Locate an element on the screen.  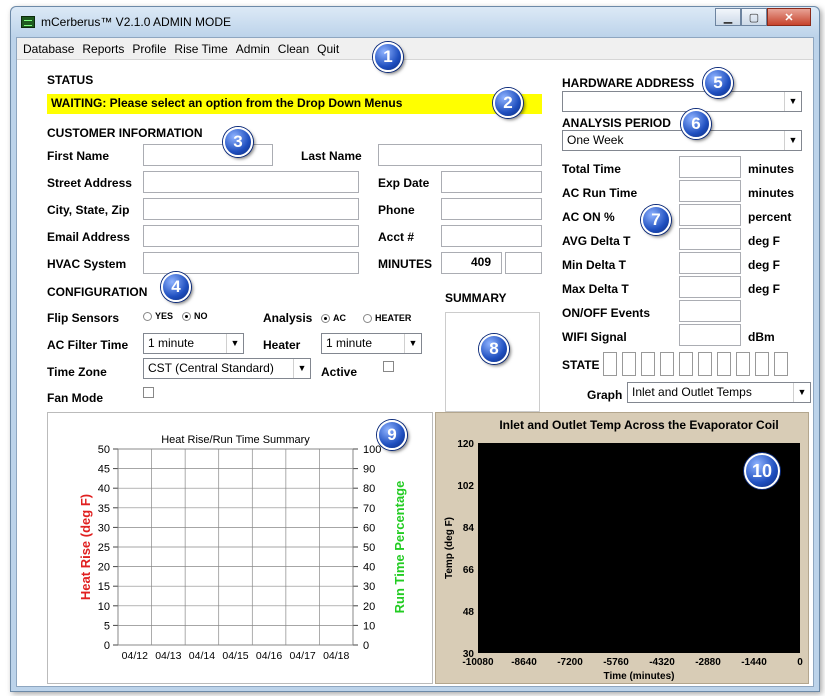
hvac-system-field is located at coordinates (251, 263).